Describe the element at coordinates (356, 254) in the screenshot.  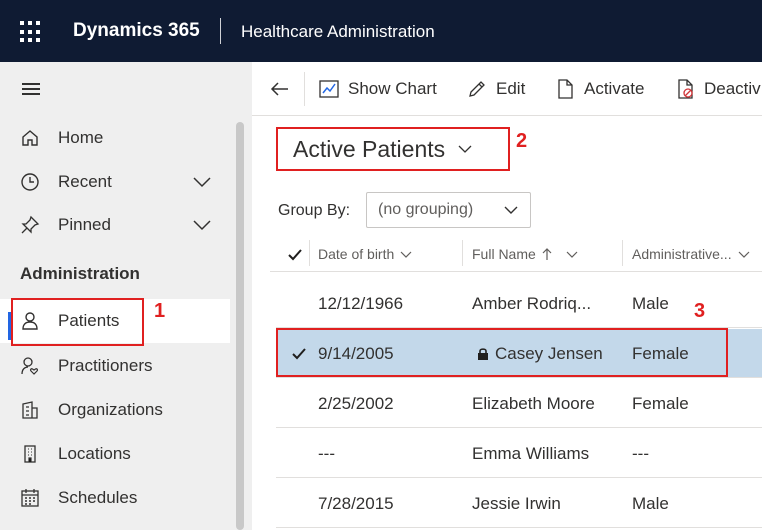
I see `column-header-label: Date of birth` at that location.